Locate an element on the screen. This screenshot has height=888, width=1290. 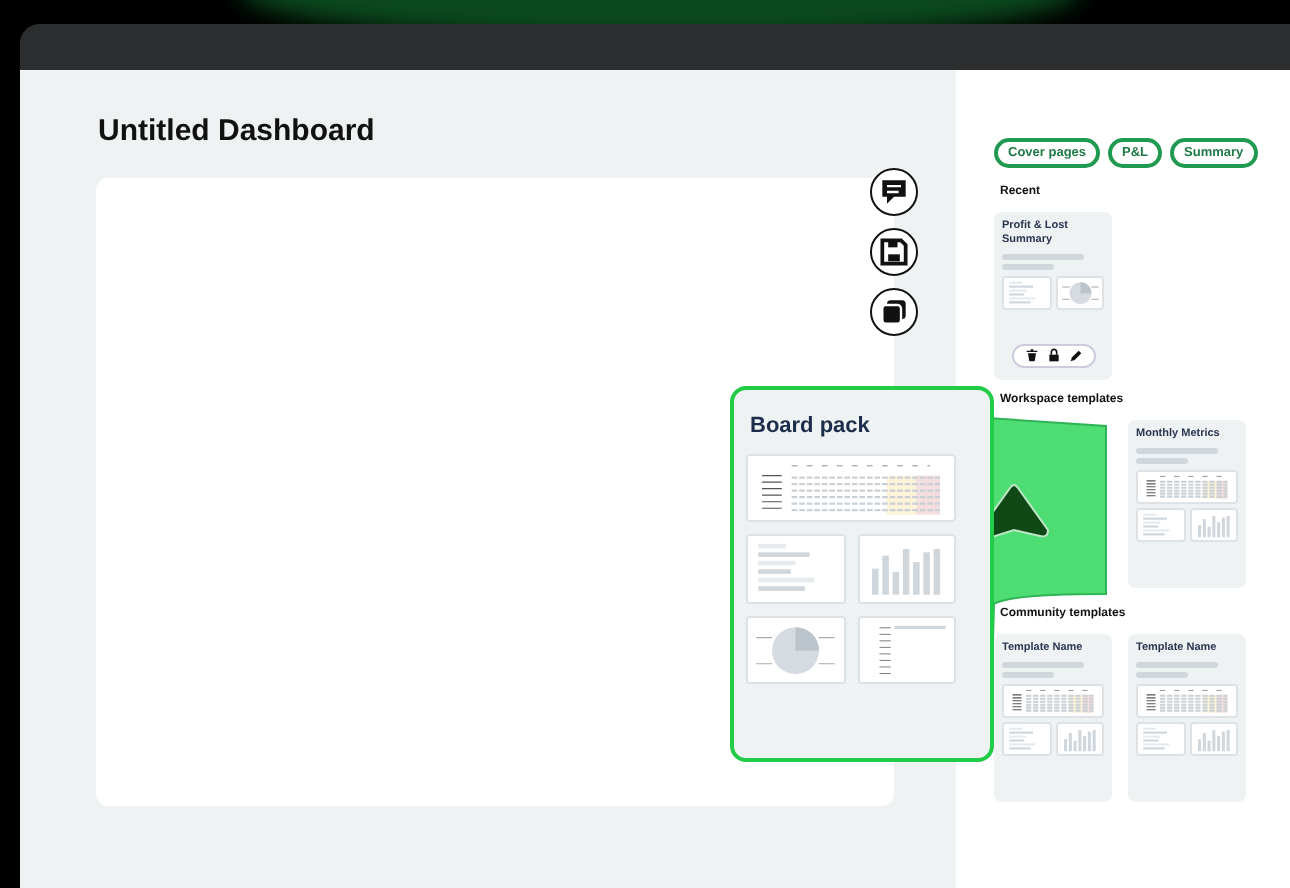
lock-icon is located at coordinates (1053, 356).